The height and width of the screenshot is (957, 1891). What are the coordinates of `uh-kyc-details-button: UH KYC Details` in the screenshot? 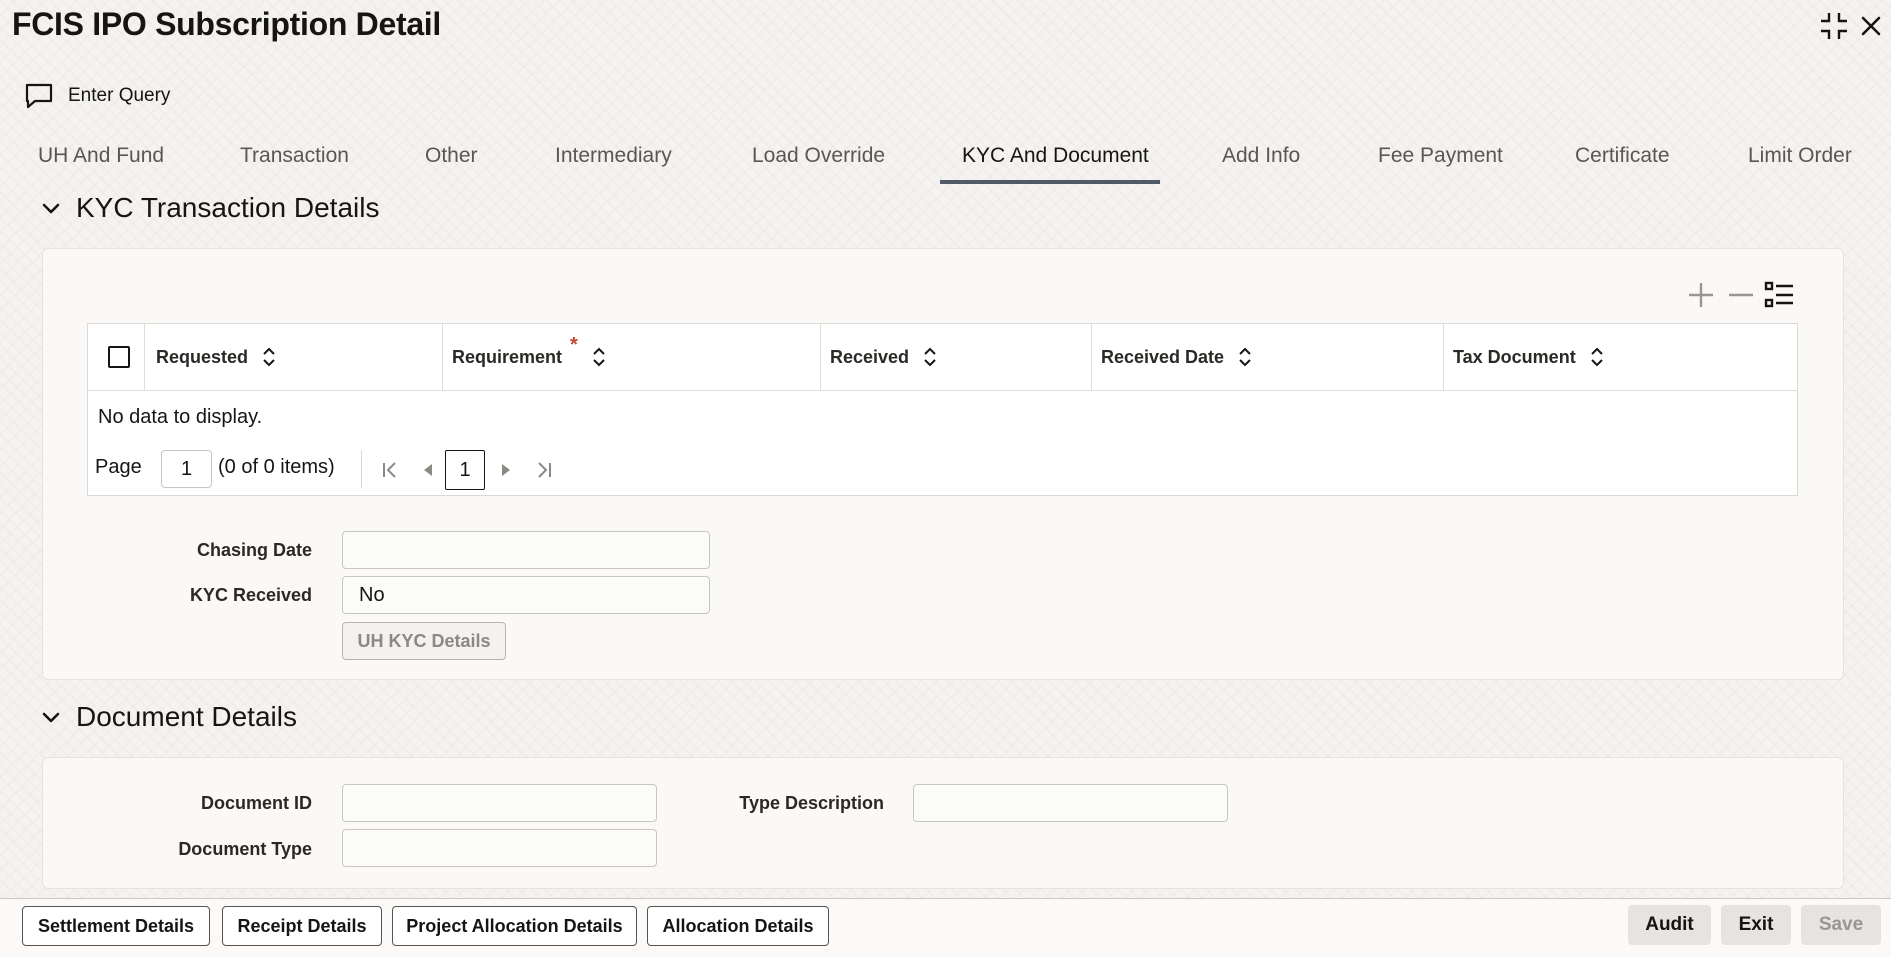 It's located at (424, 641).